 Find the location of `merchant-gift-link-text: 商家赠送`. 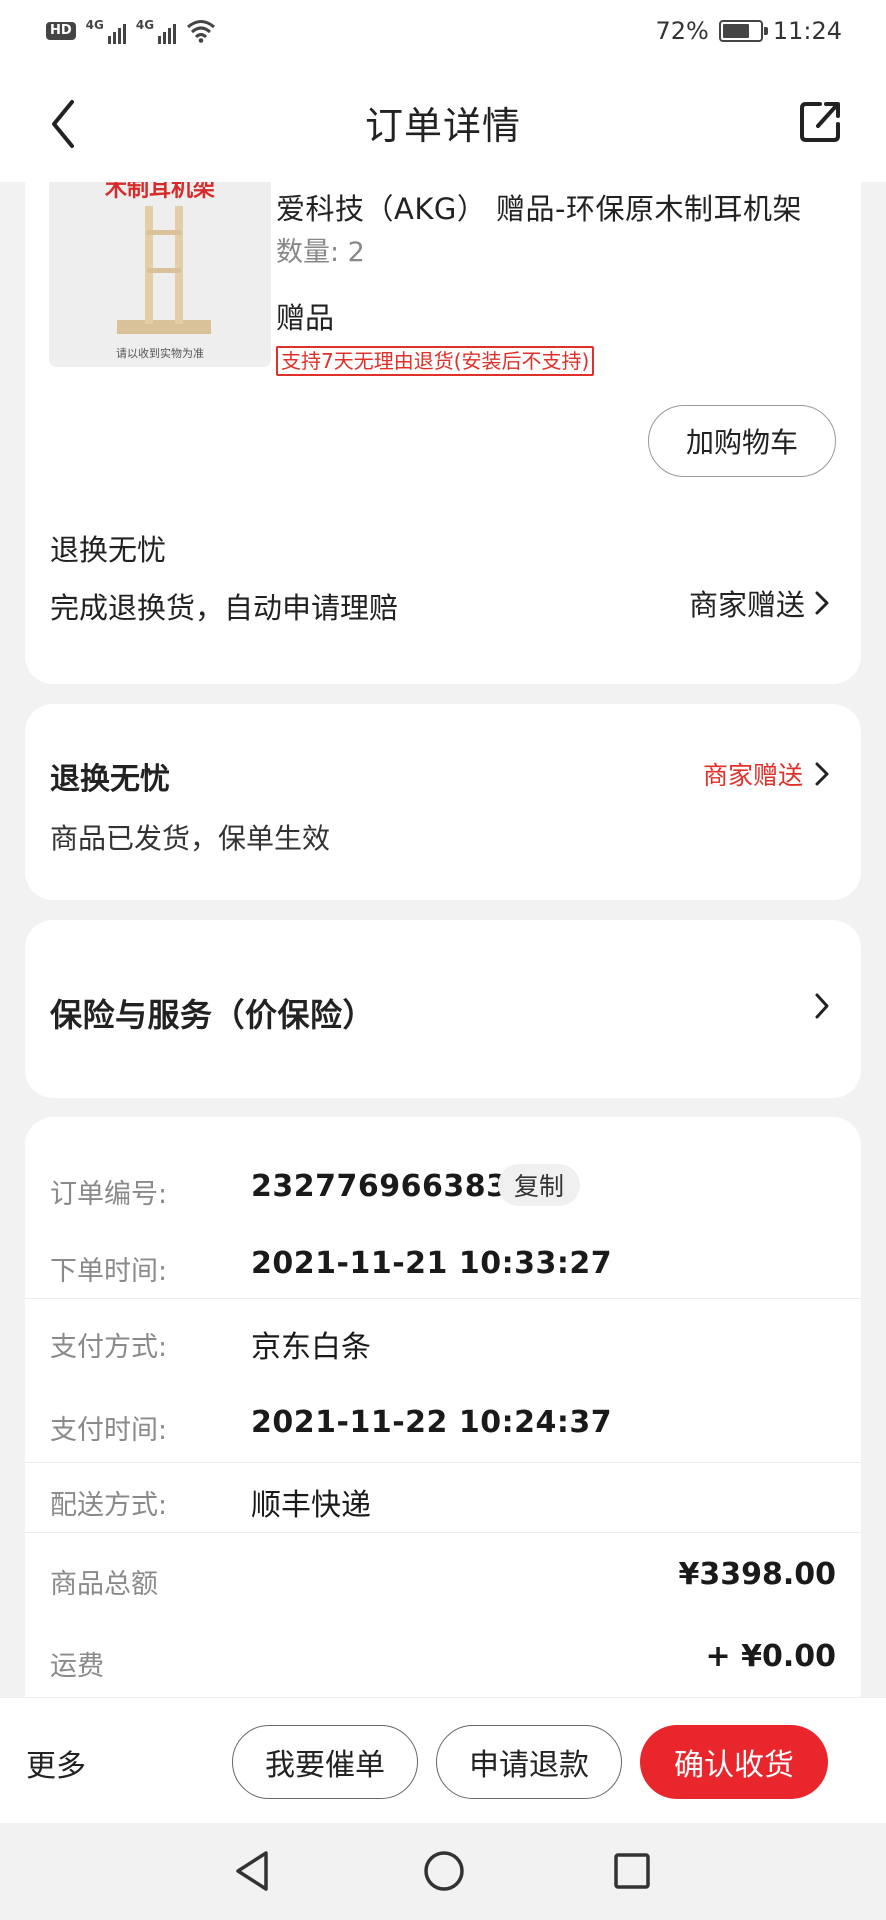

merchant-gift-link-text: 商家赠送 is located at coordinates (746, 605).